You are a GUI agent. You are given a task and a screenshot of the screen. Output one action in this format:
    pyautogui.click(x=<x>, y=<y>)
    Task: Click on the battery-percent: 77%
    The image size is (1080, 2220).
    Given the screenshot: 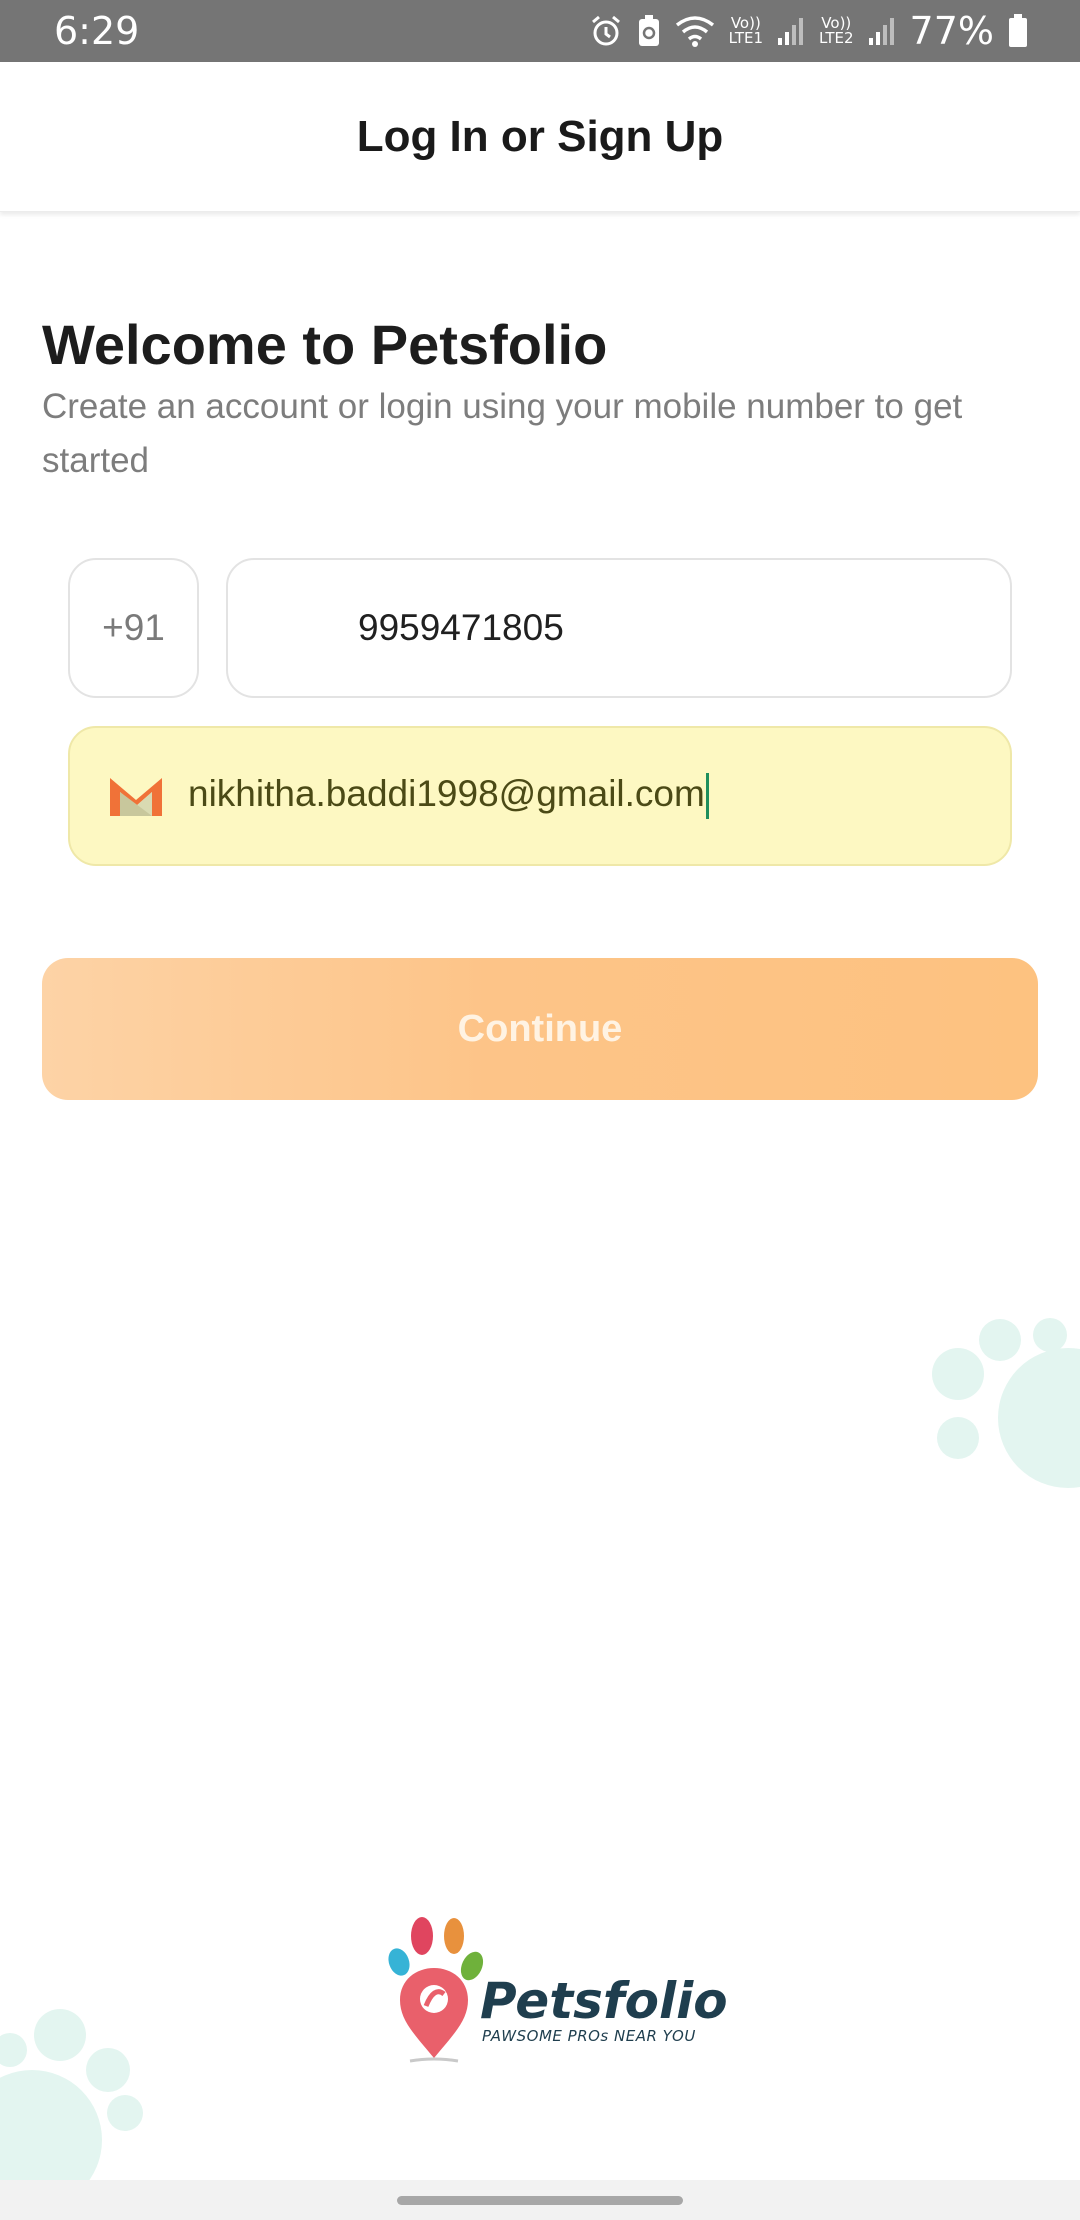 What is the action you would take?
    pyautogui.click(x=951, y=31)
    